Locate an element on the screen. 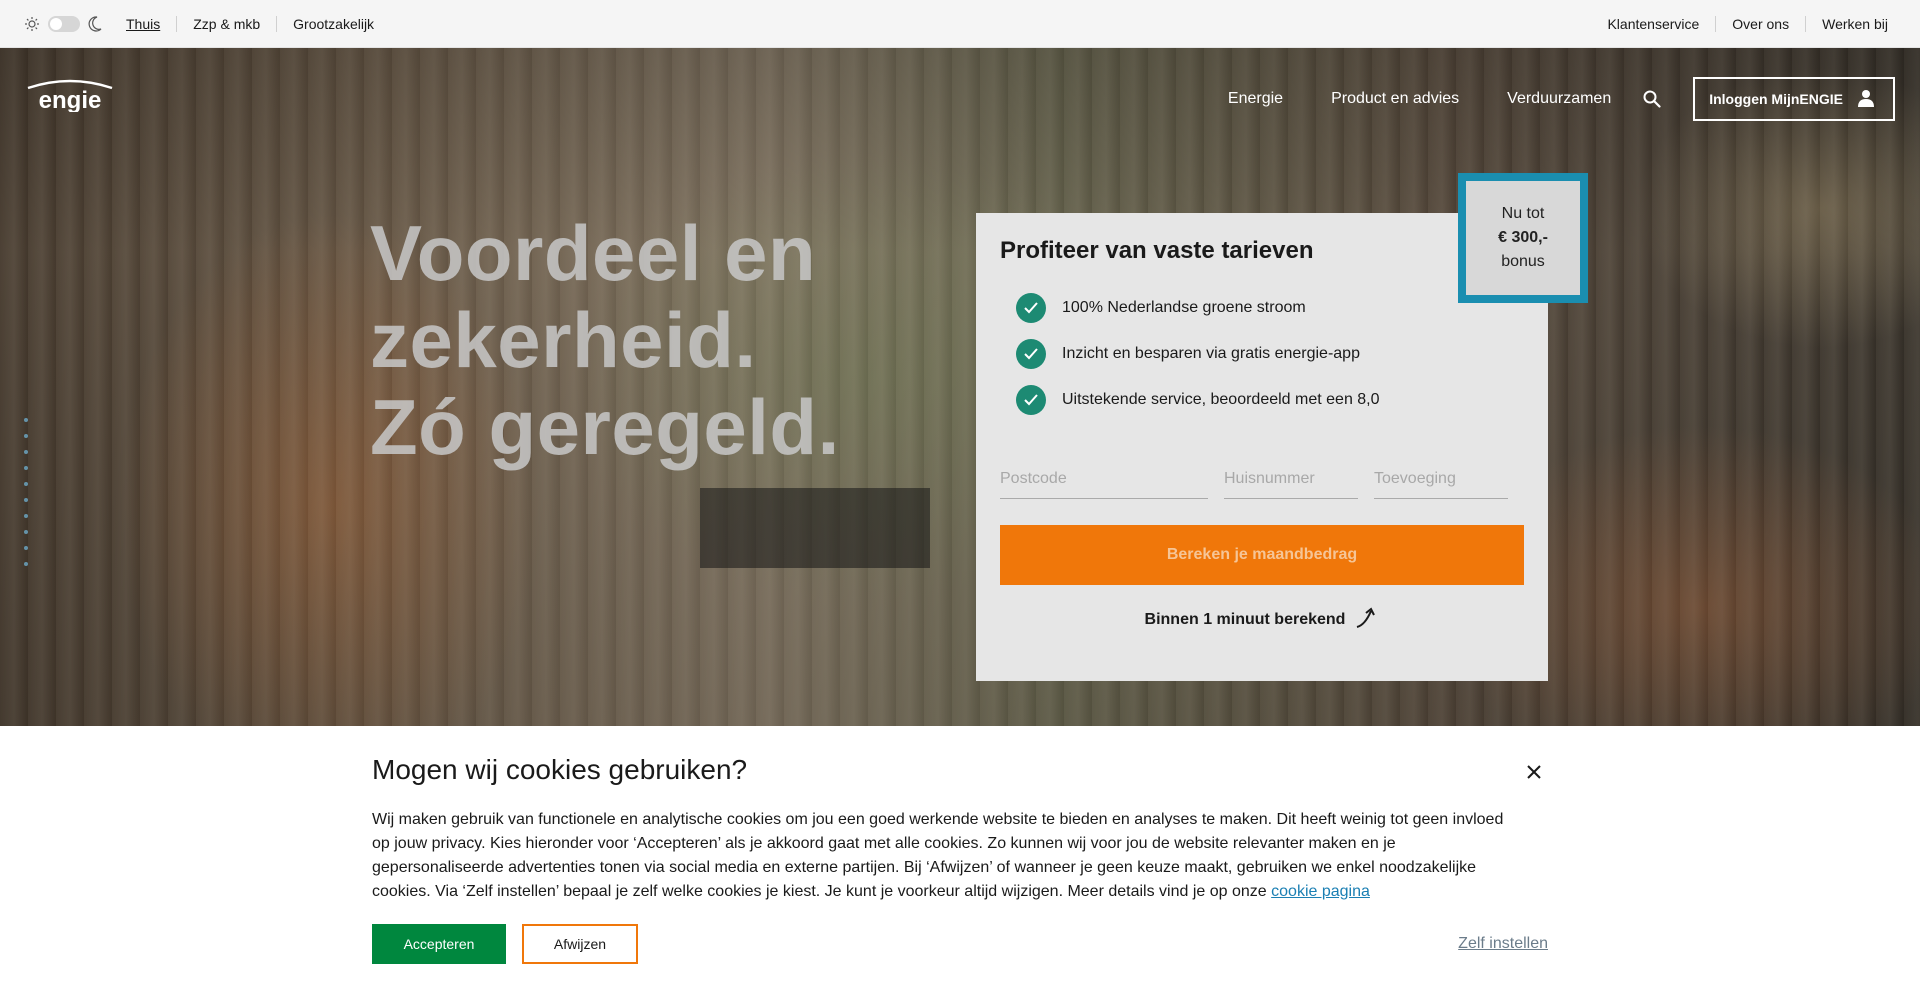  benefit-text: 100% Nederlandse groene stroom is located at coordinates (1184, 307).